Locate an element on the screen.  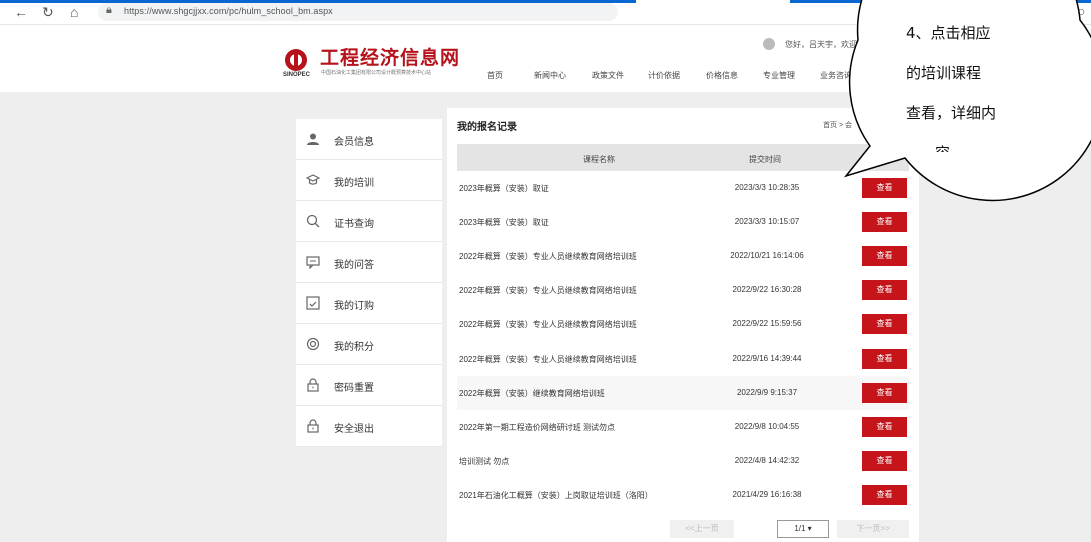
nav-price-info: 价格信息 is located at coordinates (722, 75).